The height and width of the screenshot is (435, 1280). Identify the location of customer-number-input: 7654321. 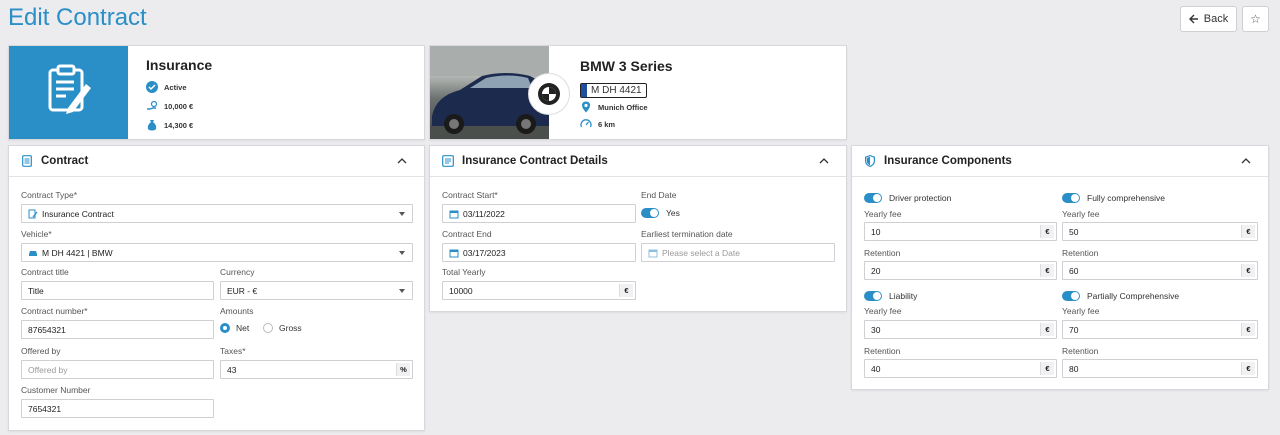
(117, 408).